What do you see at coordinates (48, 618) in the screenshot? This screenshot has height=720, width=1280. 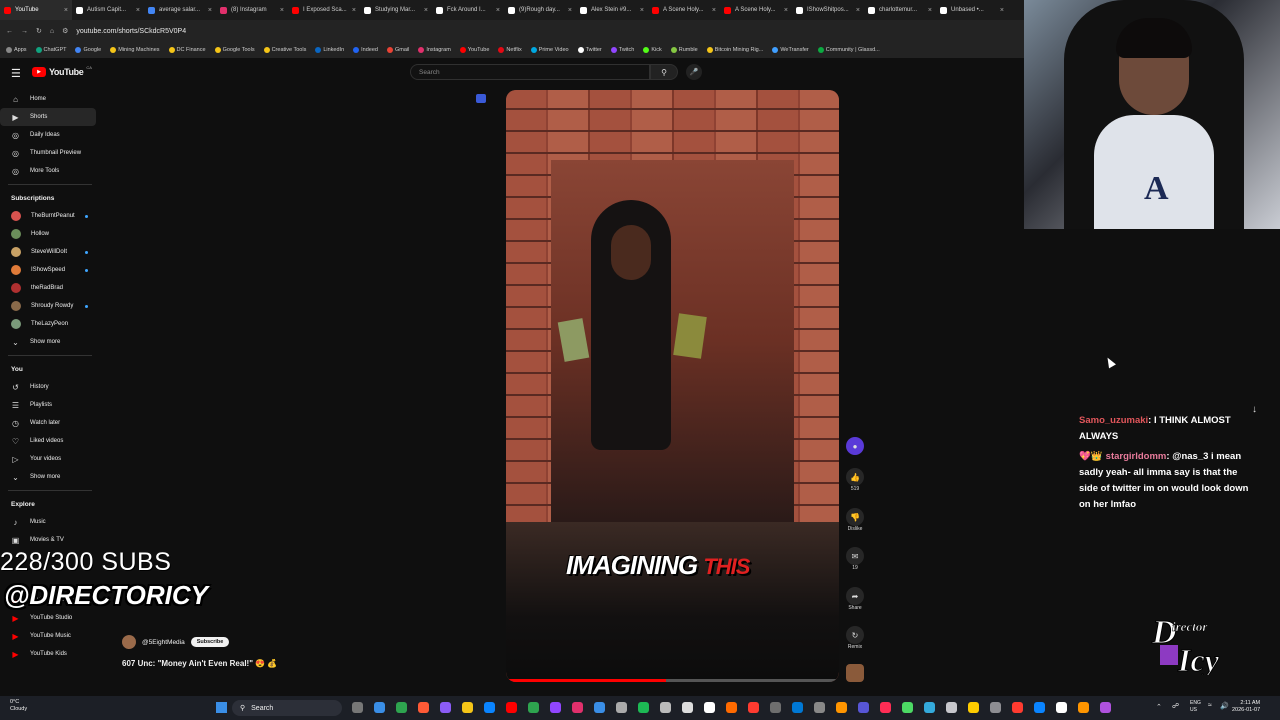 I see `sidebar-youtube-app-item: ▶ YouTube Studio` at bounding box center [48, 618].